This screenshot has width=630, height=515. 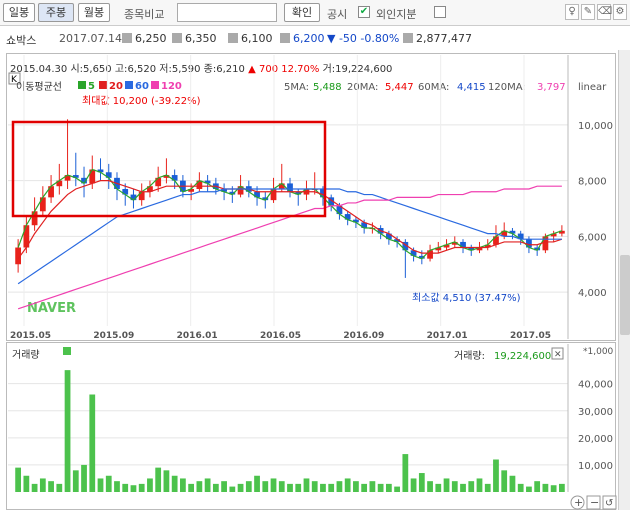 I want to click on ohlc-change: 700, so click(x=268, y=69).